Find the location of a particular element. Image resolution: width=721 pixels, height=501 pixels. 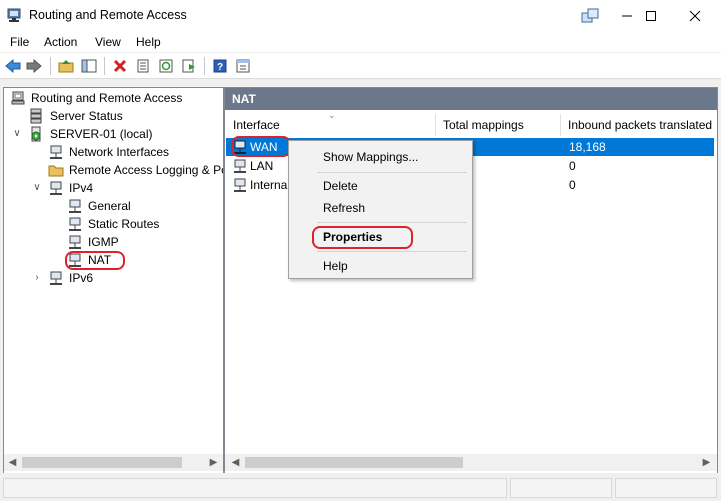

ipv4-icon is located at coordinates (56, 188).